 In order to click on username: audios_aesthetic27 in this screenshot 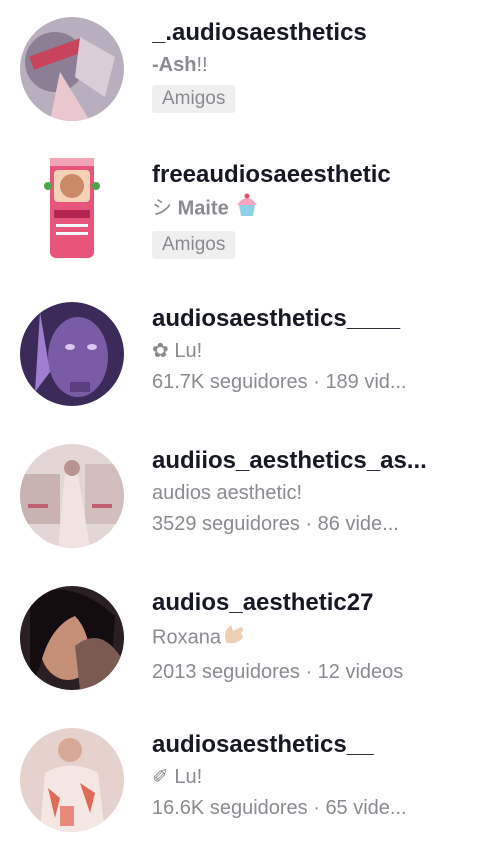, I will do `click(263, 602)`.